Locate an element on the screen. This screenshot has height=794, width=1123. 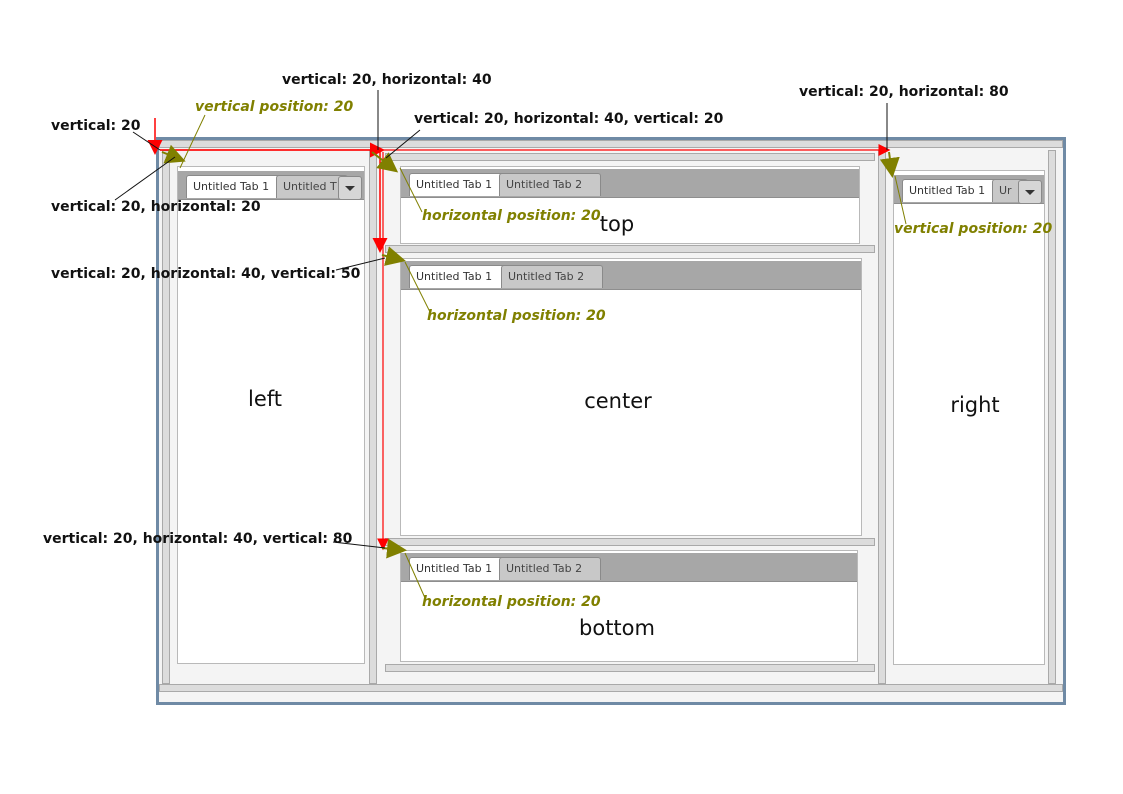
annotation-v20: vertical: 20 is located at coordinates (96, 126).